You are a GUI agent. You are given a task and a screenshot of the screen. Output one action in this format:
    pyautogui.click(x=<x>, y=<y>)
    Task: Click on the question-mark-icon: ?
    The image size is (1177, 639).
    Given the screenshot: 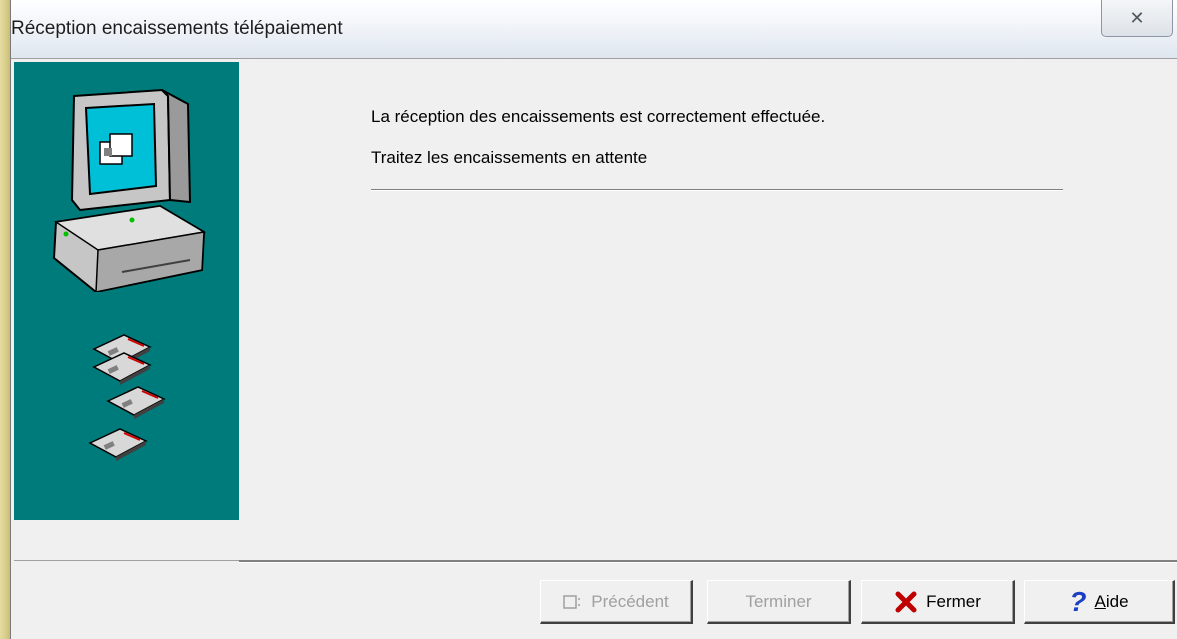 What is the action you would take?
    pyautogui.click(x=1078, y=601)
    